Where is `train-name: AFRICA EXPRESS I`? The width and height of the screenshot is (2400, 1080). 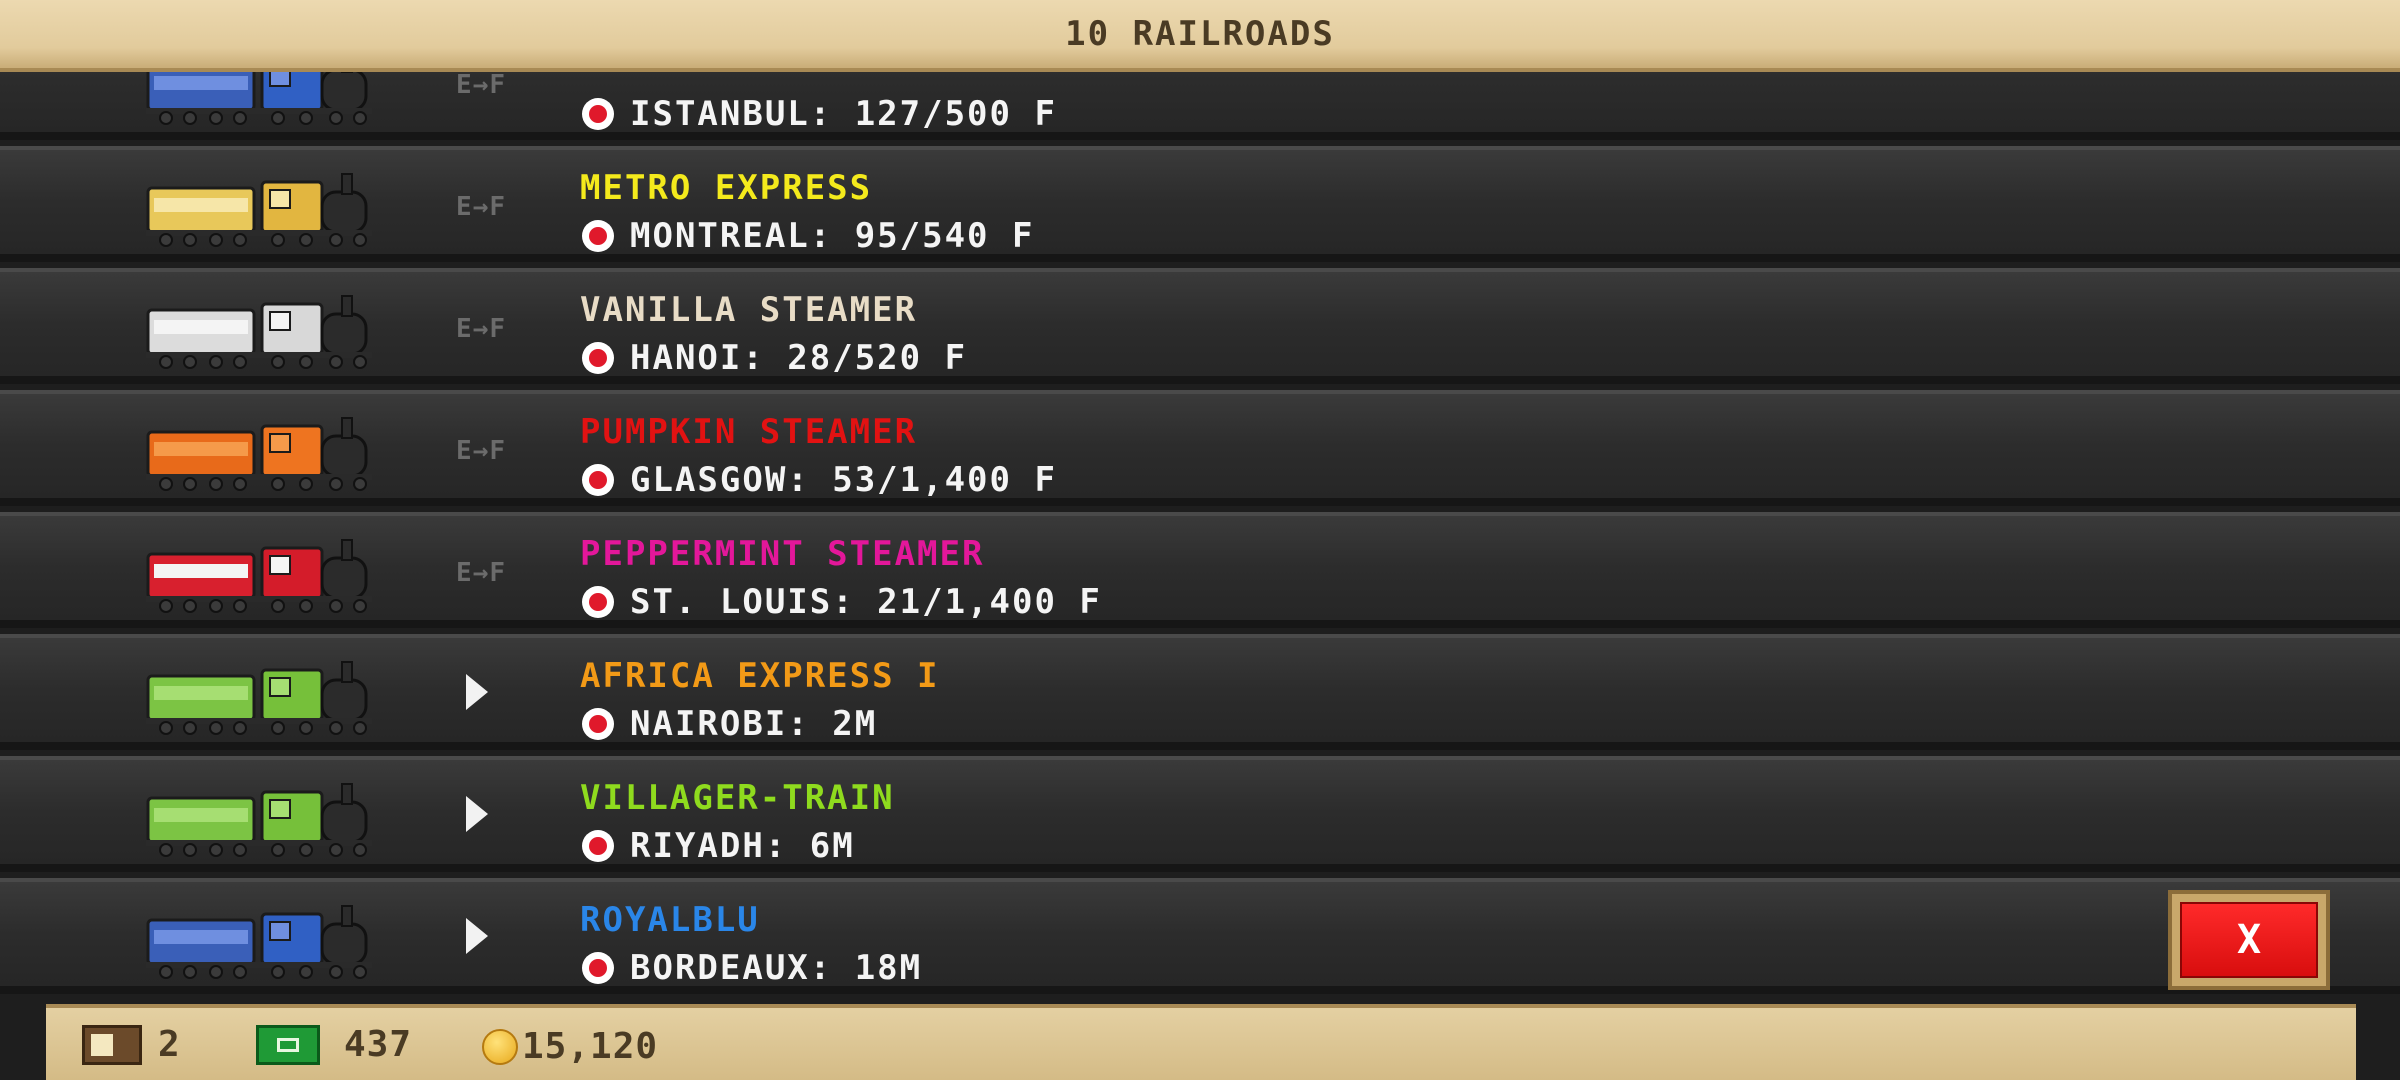
train-name: AFRICA EXPRESS I is located at coordinates (760, 676).